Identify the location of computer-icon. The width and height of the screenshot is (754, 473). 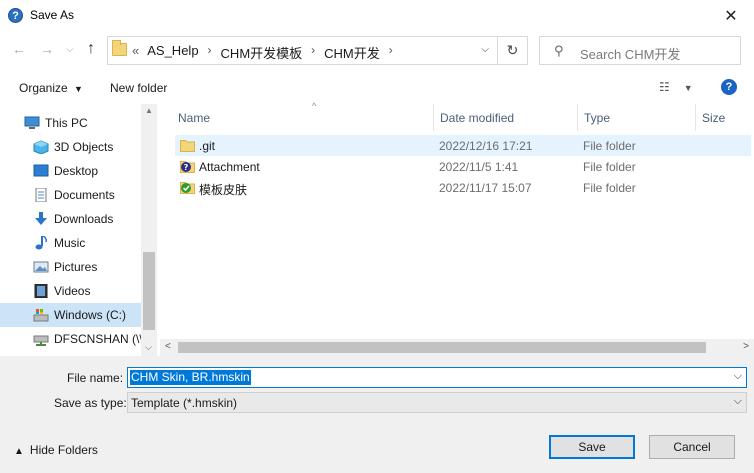
(32, 122).